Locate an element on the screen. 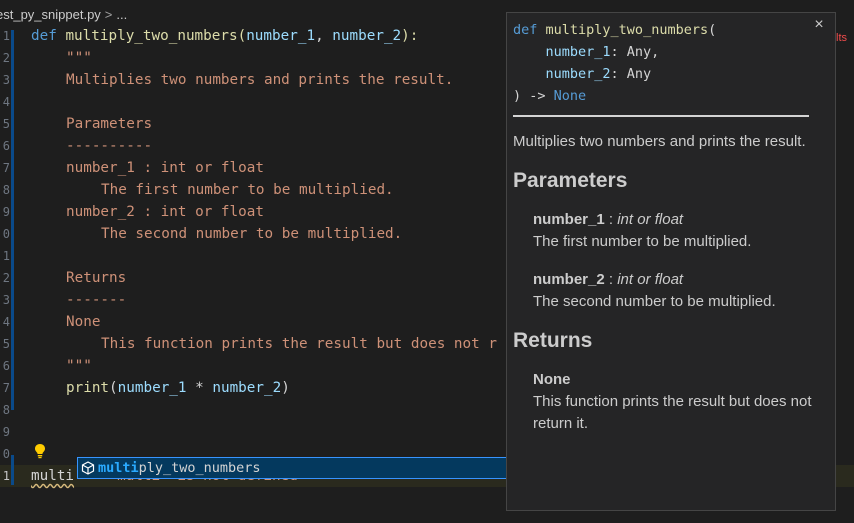 The image size is (854, 523). returns-heading: Returns is located at coordinates (553, 340).